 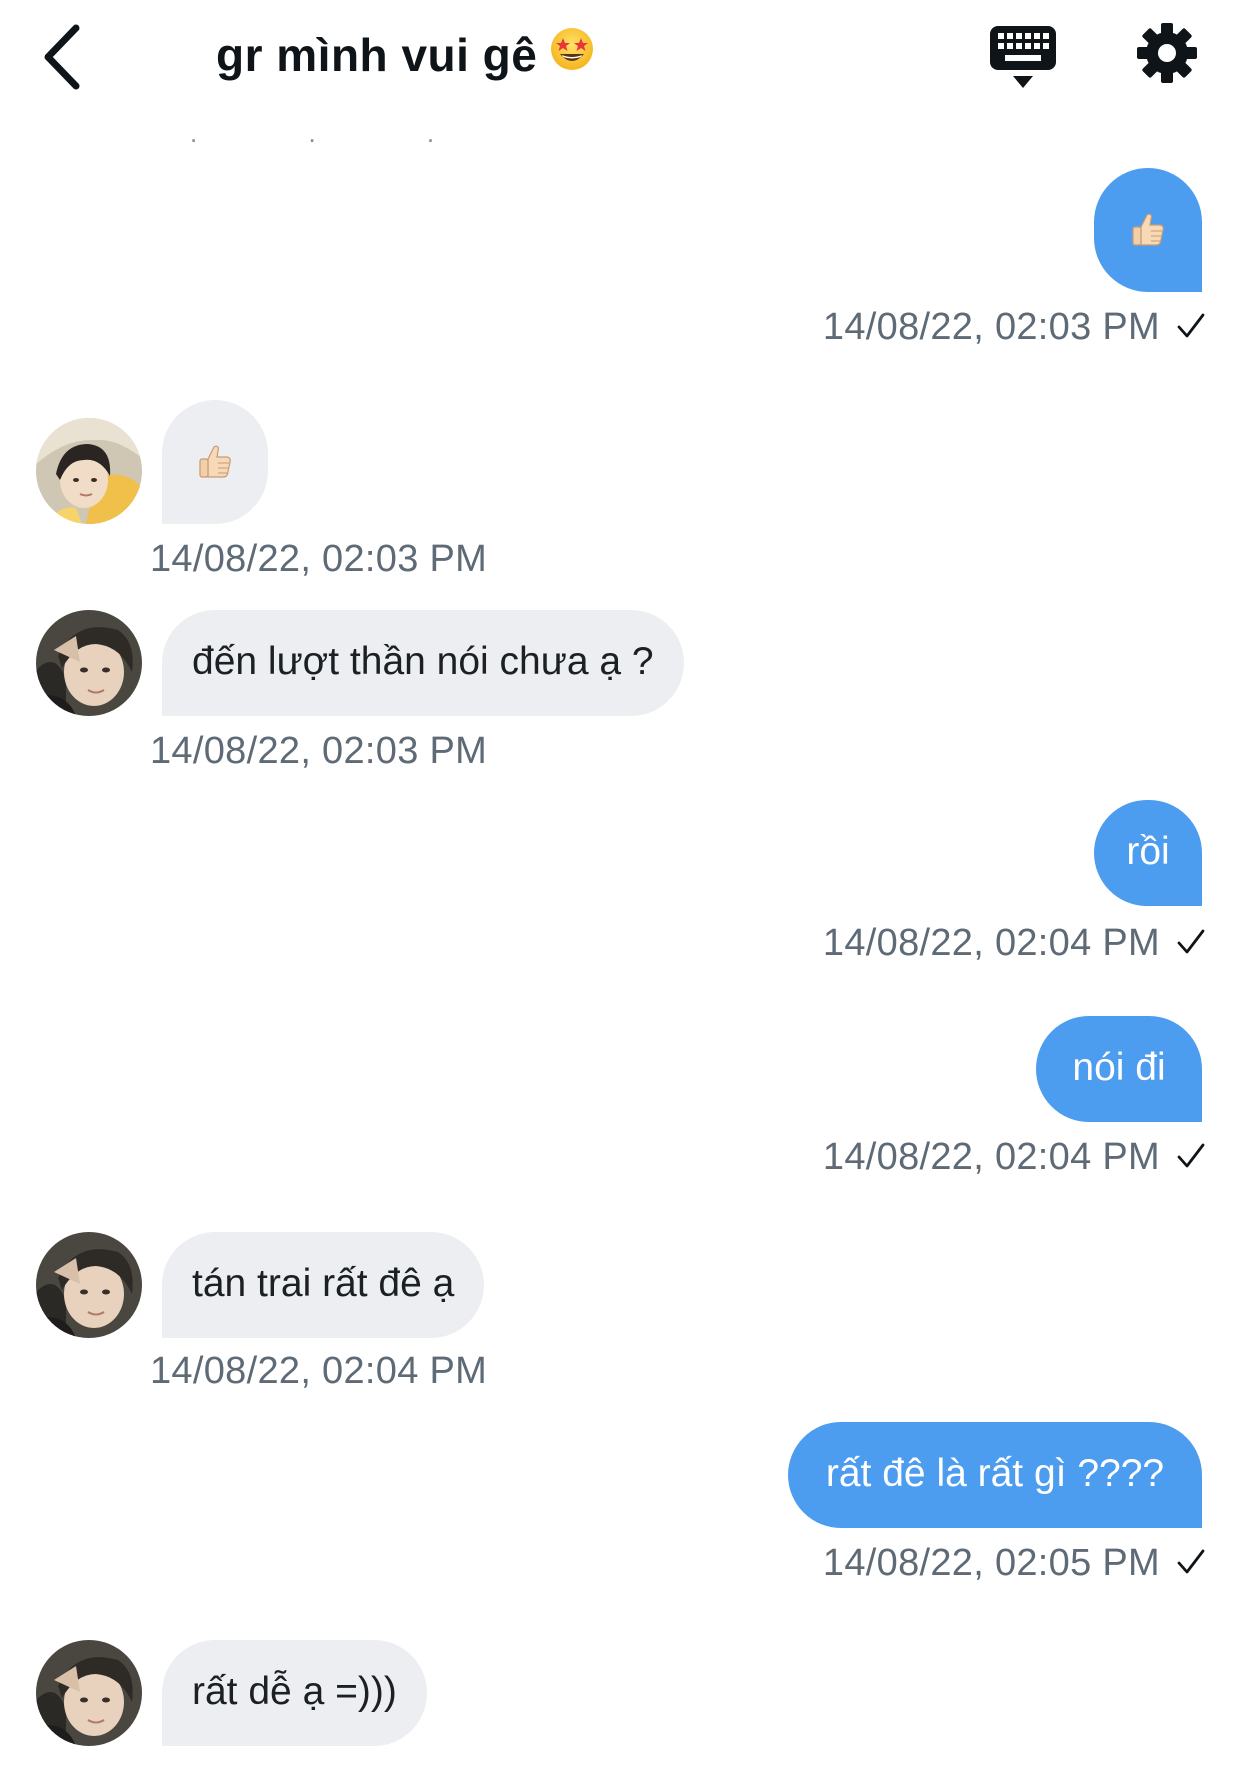 I want to click on keyboard-button, so click(x=1023, y=56).